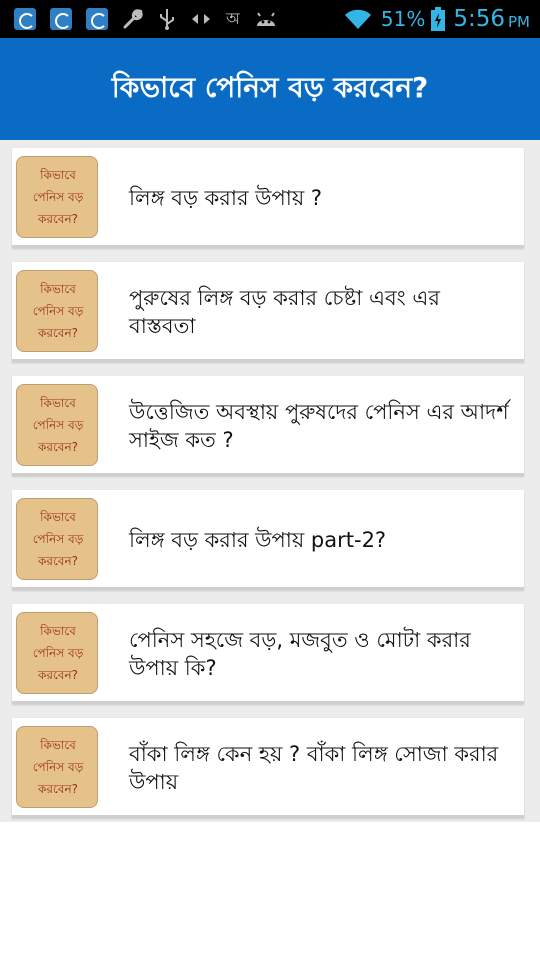  Describe the element at coordinates (226, 198) in the screenshot. I see `article-title: লিঙ্গ বড় করার উপায় ?` at that location.